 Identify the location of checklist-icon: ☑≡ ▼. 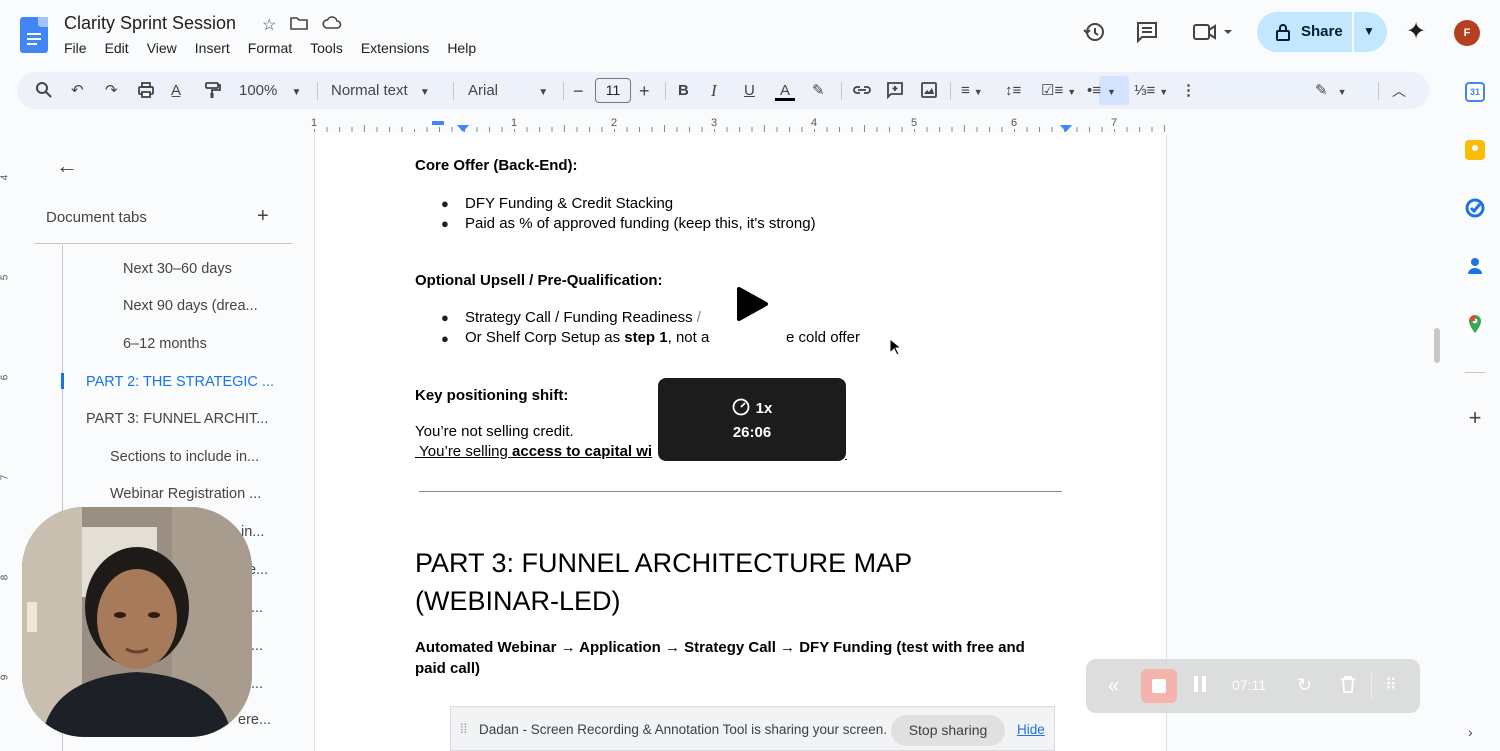
(1058, 91).